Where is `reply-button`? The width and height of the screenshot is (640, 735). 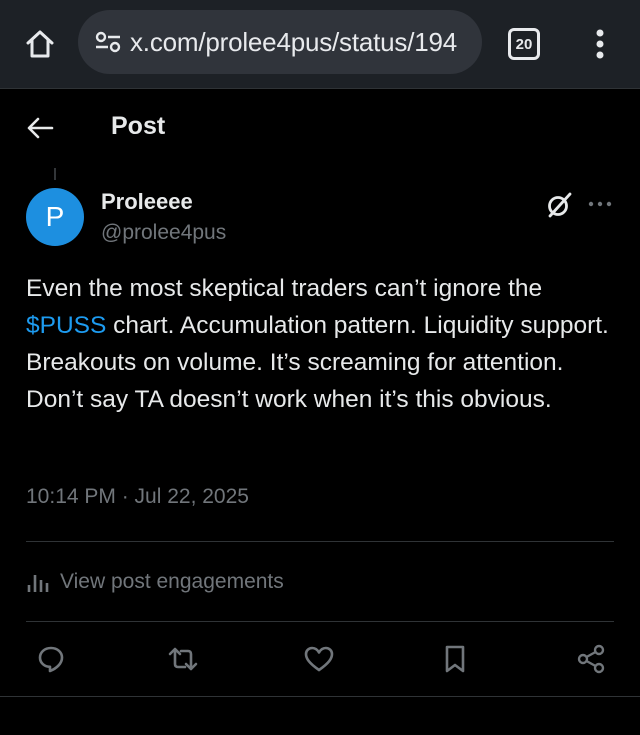
reply-button is located at coordinates (51, 659).